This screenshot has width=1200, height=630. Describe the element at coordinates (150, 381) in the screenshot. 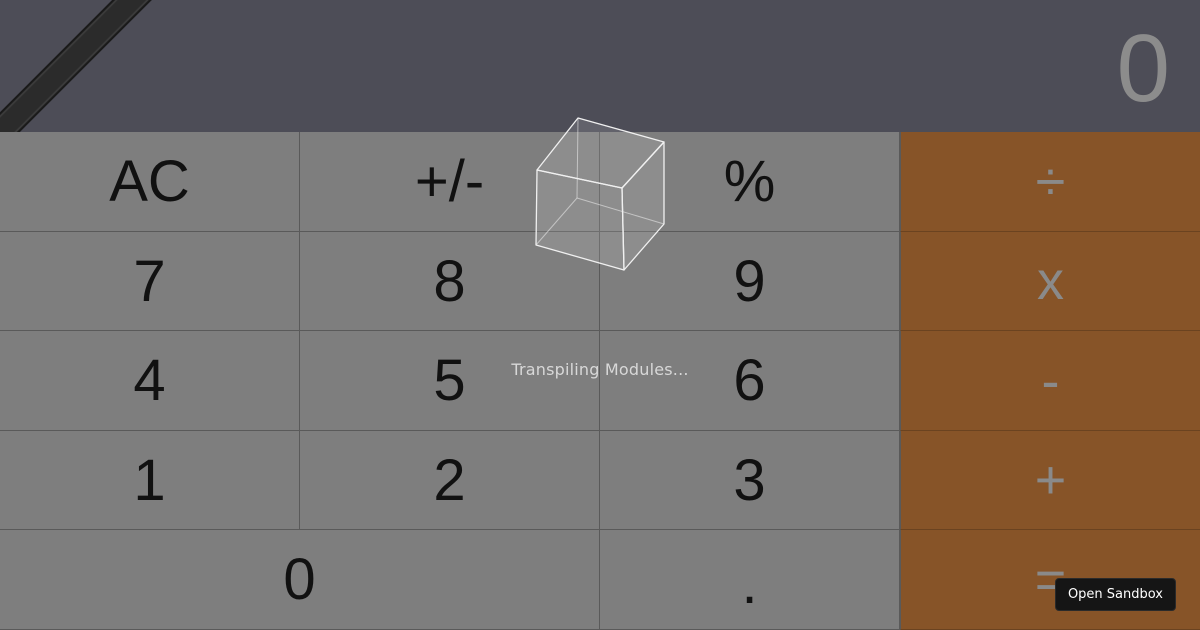

I see `digit-4-button: 4` at that location.